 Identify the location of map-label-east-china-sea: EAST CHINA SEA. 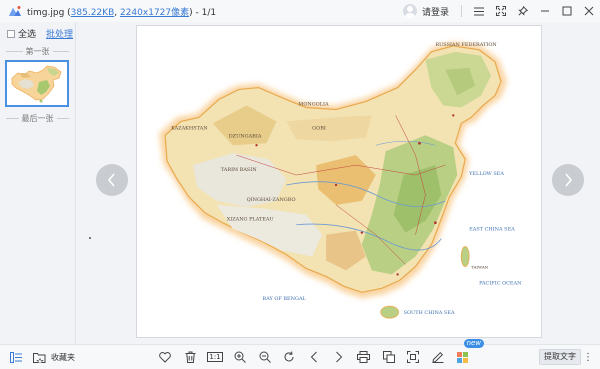
(492, 230).